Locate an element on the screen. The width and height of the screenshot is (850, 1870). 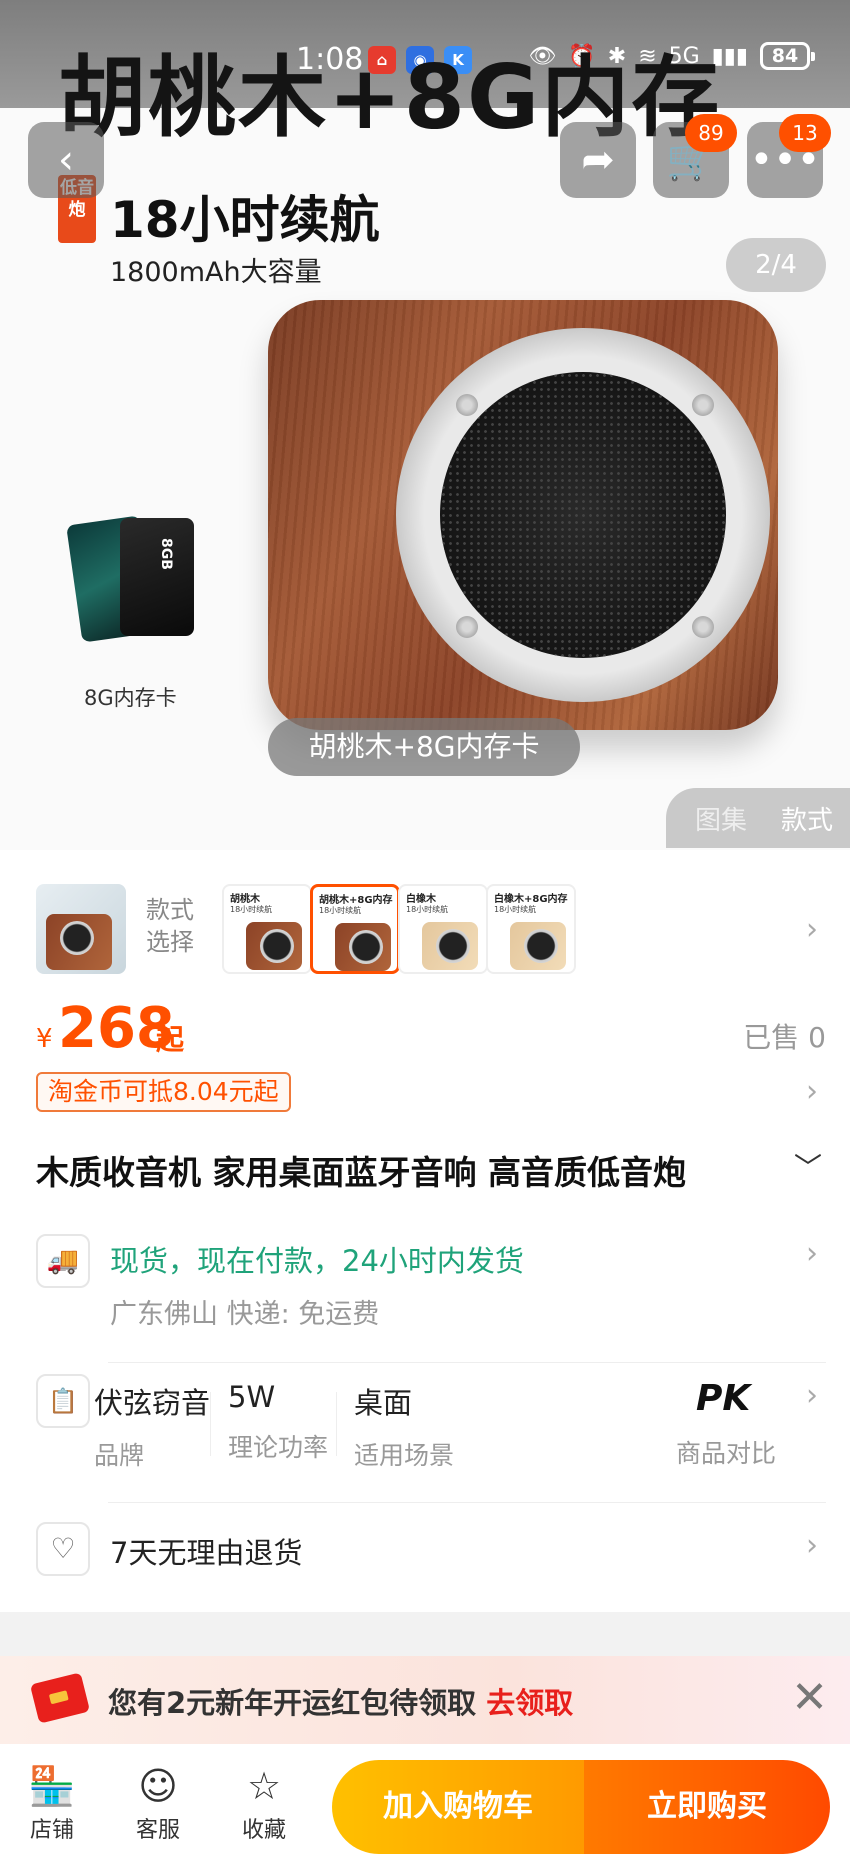
tab-gallery: 图集 is located at coordinates (721, 818).